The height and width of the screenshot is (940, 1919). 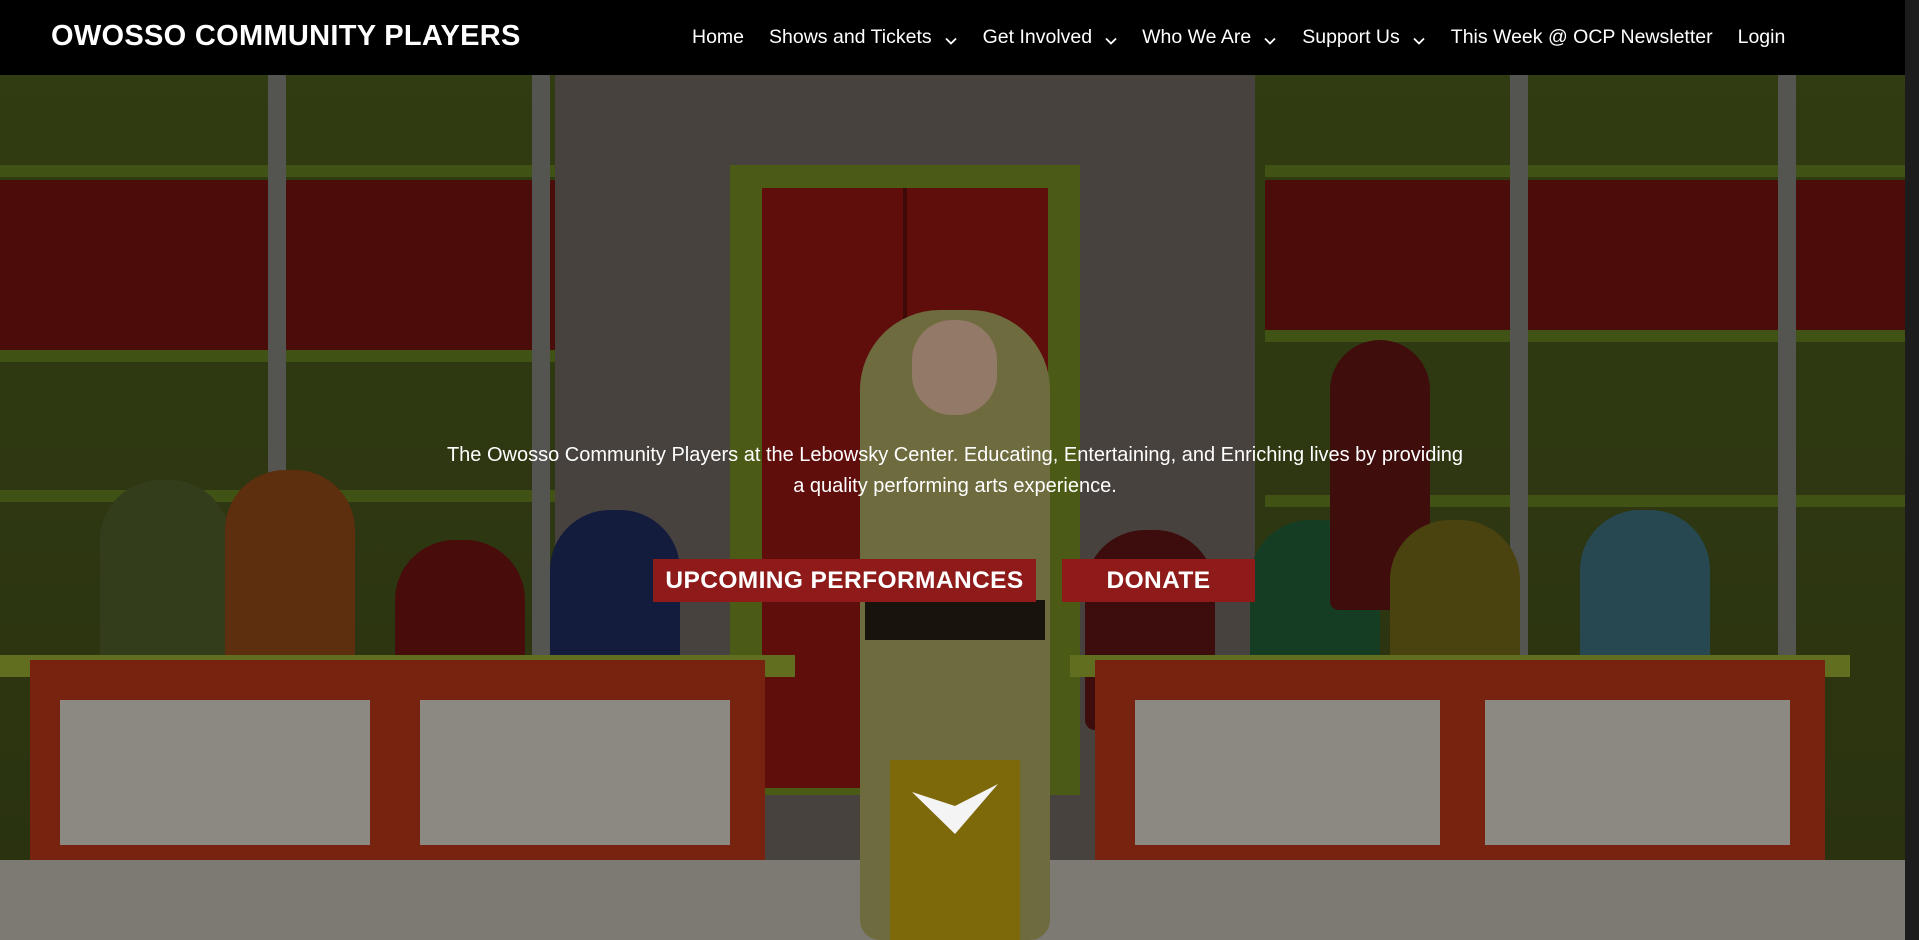 I want to click on nav-item-label: Home, so click(x=718, y=37).